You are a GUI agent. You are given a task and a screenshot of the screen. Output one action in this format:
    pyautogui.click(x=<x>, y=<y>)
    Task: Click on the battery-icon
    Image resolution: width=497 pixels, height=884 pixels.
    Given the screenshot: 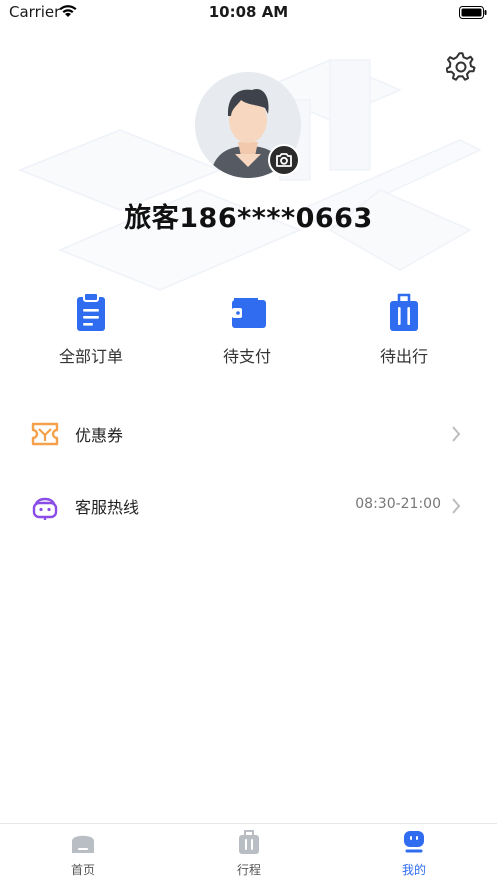 What is the action you would take?
    pyautogui.click(x=473, y=12)
    